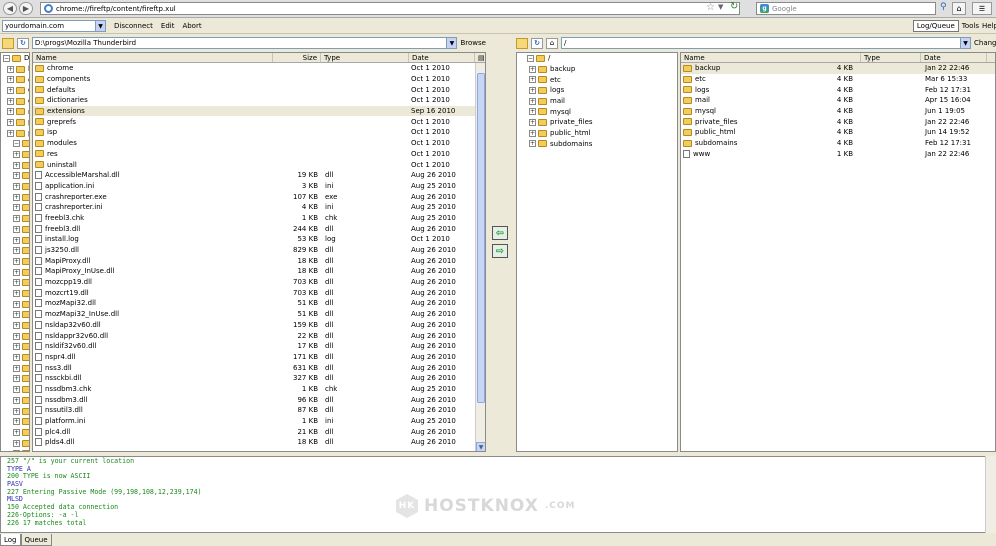 This screenshot has width=996, height=546. Describe the element at coordinates (259, 89) in the screenshot. I see `table-row: defaults Oct 1 2010` at that location.